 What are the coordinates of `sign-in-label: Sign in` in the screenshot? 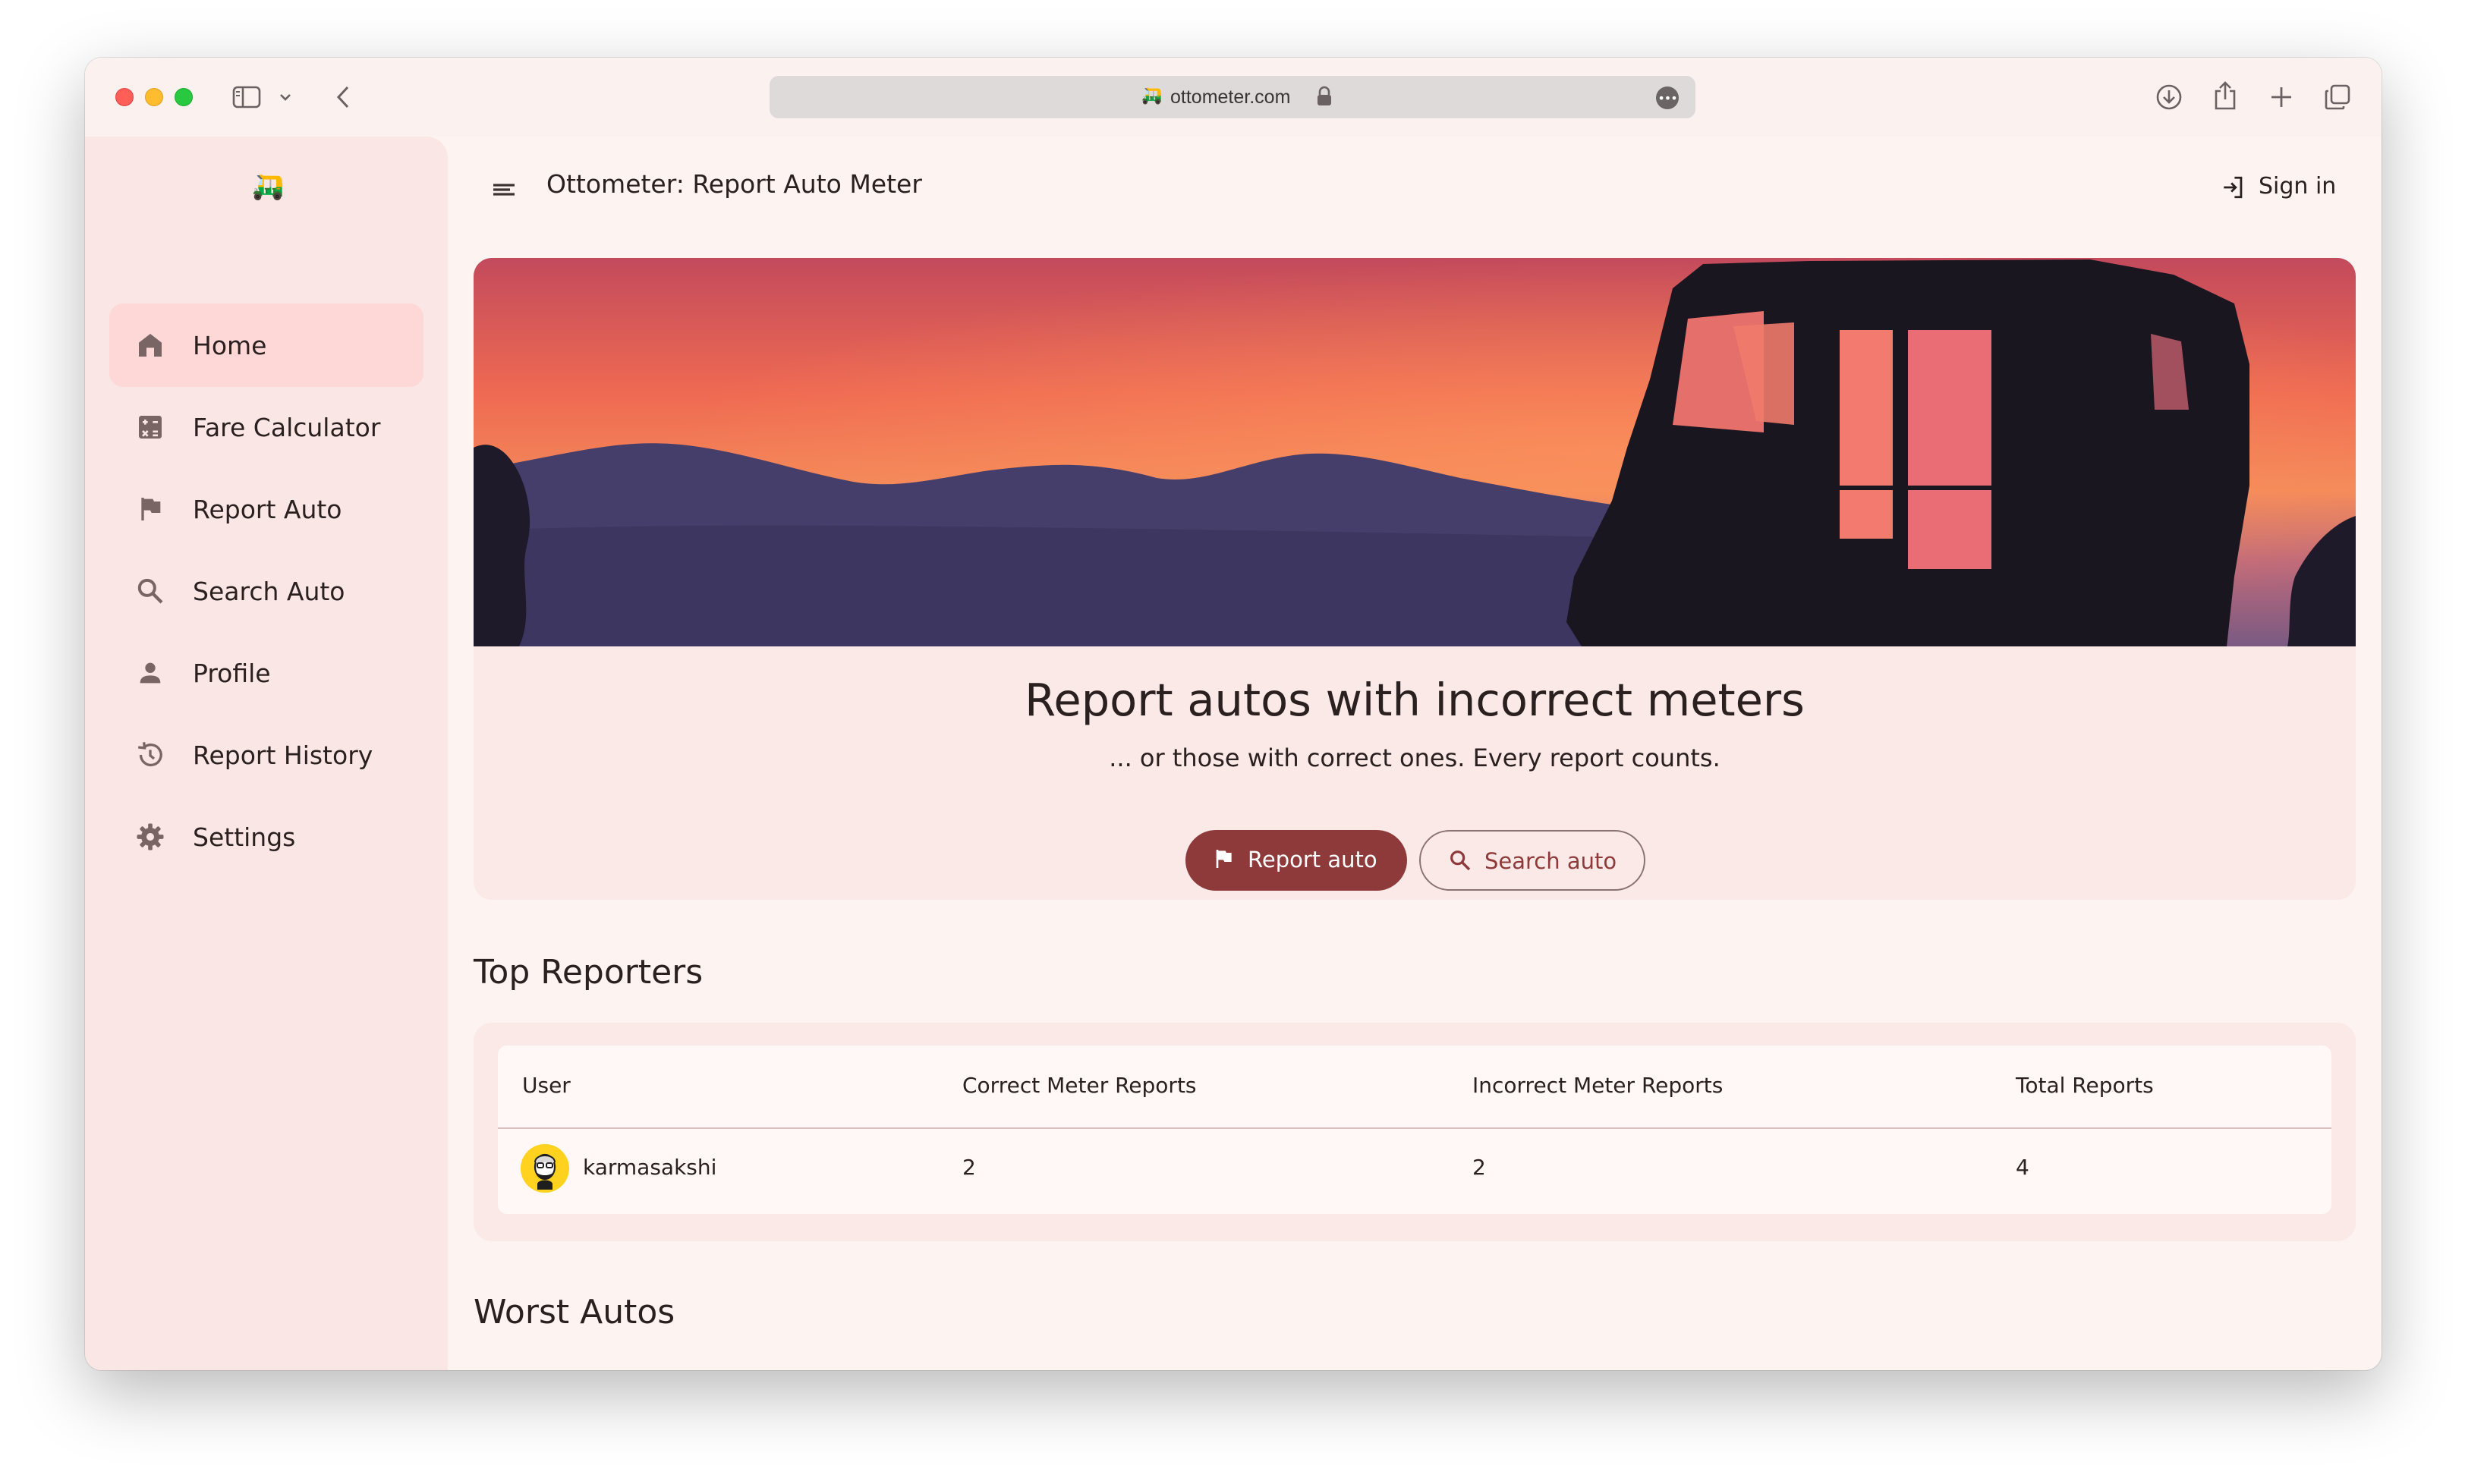 It's located at (2298, 186).